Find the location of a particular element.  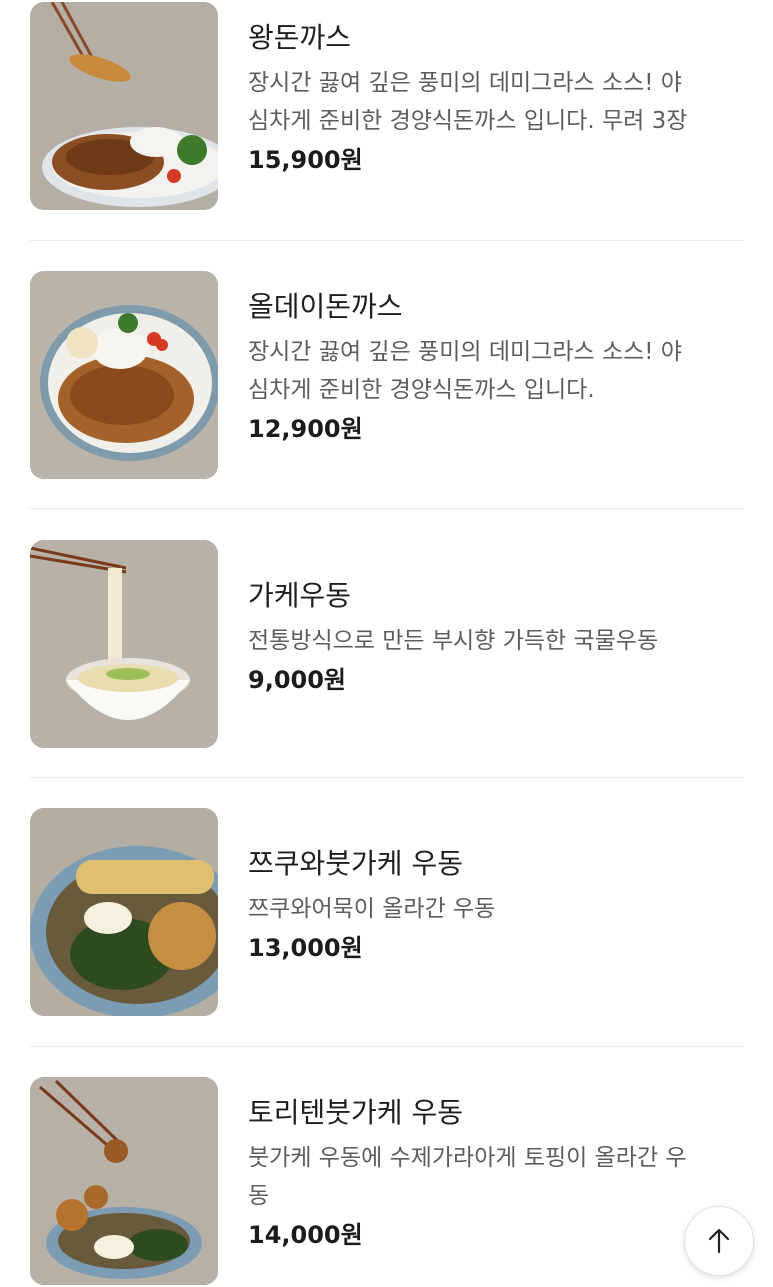

menu-item-name: 쯔쿠와붓가케 우동 is located at coordinates (355, 863).